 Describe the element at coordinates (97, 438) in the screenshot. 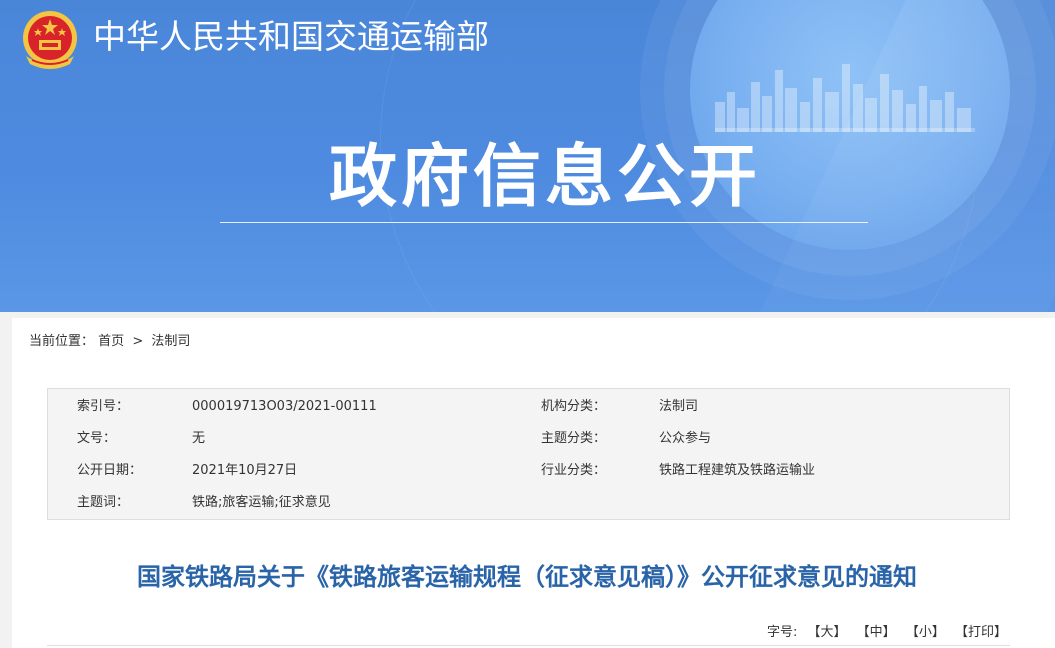

I see `doc-number-label: 文号：` at that location.